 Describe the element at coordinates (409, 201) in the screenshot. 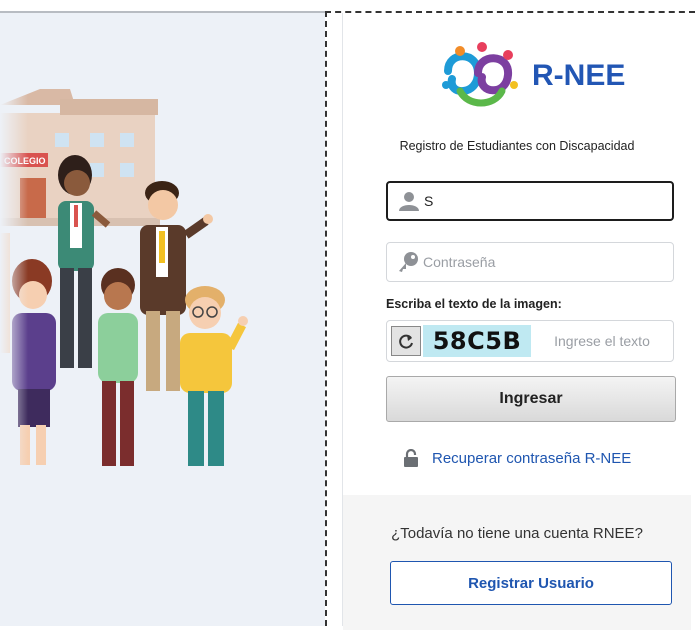

I see `user-icon` at that location.